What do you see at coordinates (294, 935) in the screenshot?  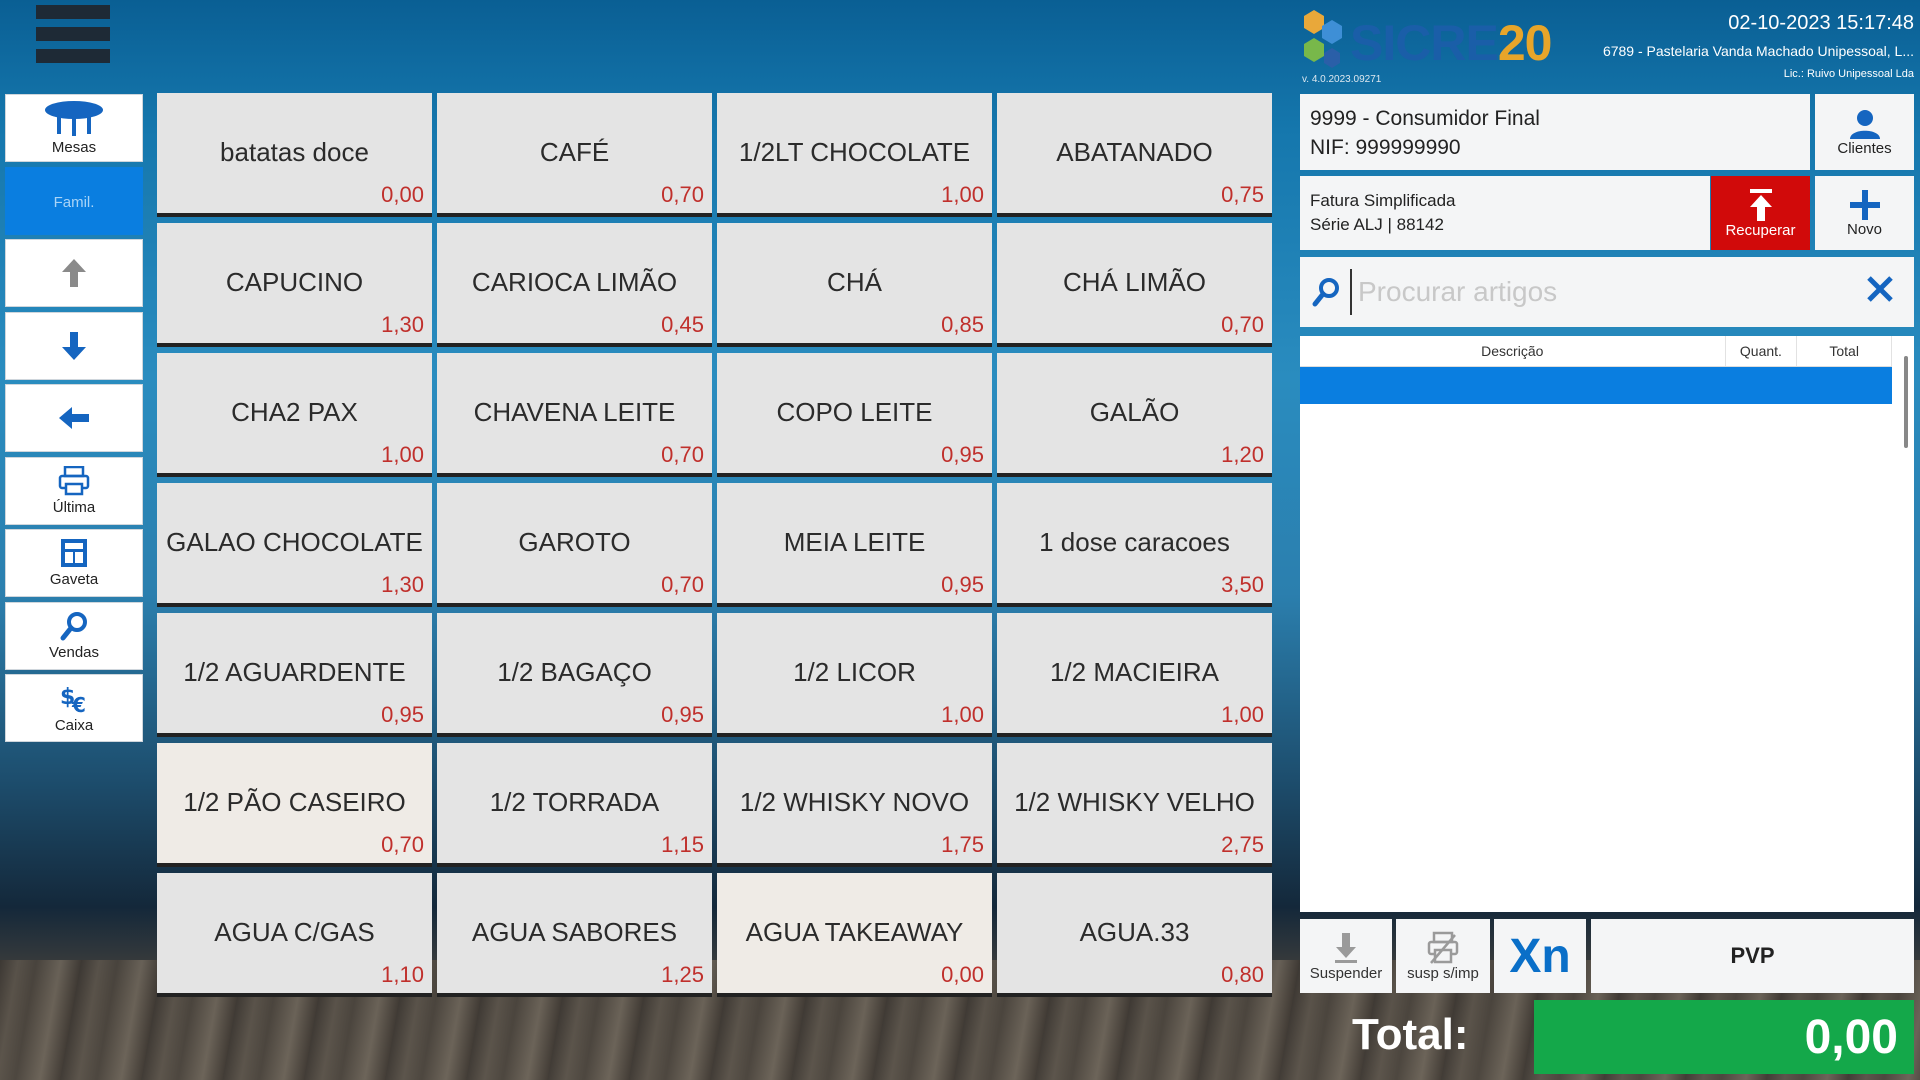 I see `product-tile: AGUA C/GAS 1,10` at bounding box center [294, 935].